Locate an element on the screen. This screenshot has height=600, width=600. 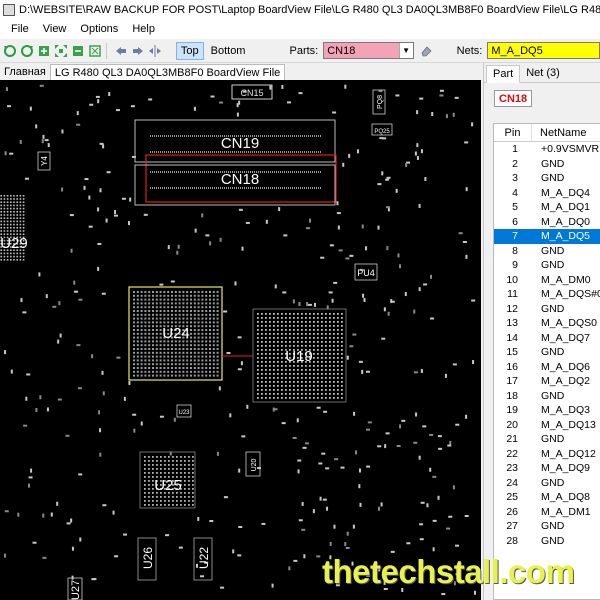
net-name: M_A_DQ3 is located at coordinates (566, 410).